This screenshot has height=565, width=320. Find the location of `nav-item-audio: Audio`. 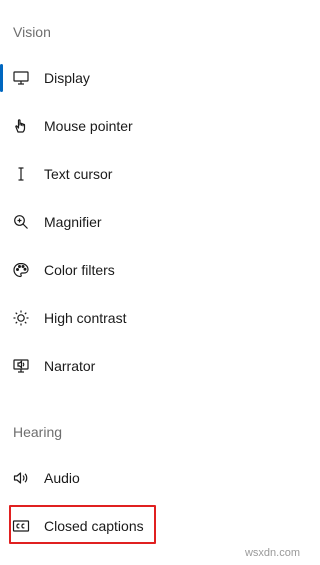

nav-item-audio: Audio is located at coordinates (154, 478).